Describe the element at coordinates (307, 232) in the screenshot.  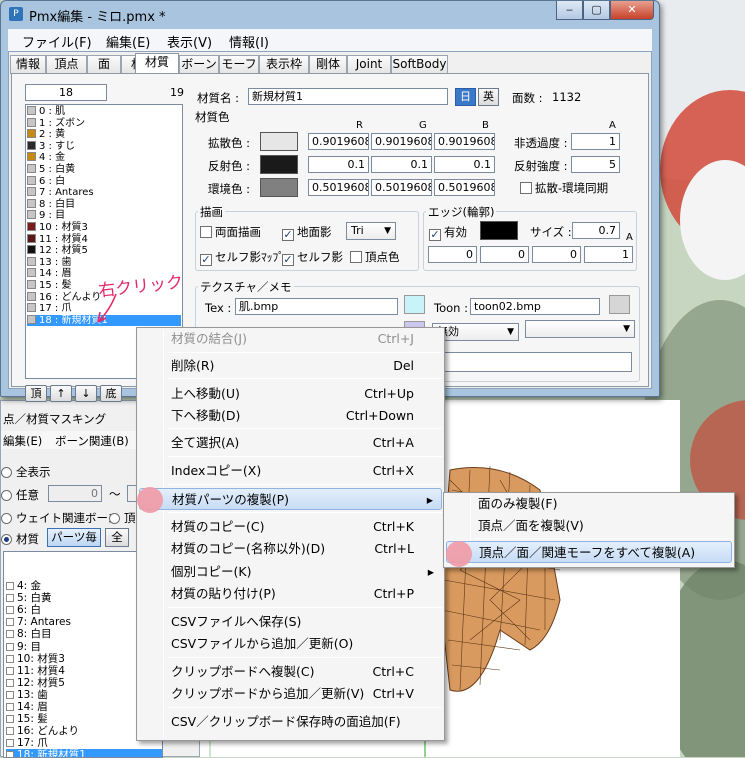
I see `ground-shadow-checkbox: ✓ 地面影` at that location.